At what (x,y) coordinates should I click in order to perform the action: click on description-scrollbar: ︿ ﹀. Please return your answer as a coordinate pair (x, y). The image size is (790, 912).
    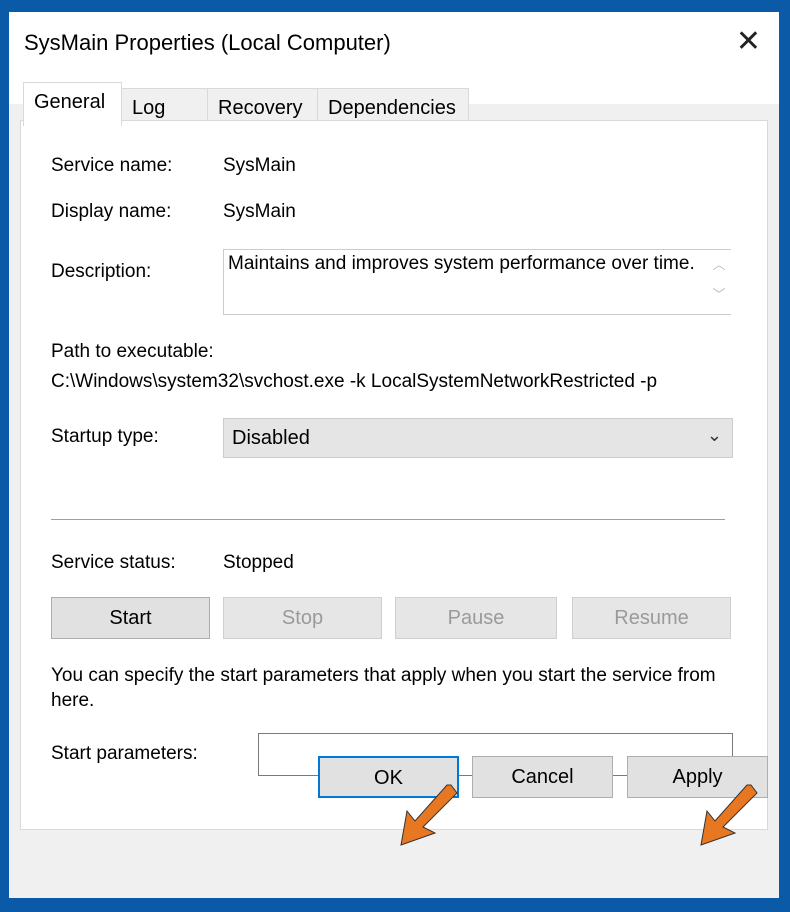
    Looking at the image, I should click on (719, 282).